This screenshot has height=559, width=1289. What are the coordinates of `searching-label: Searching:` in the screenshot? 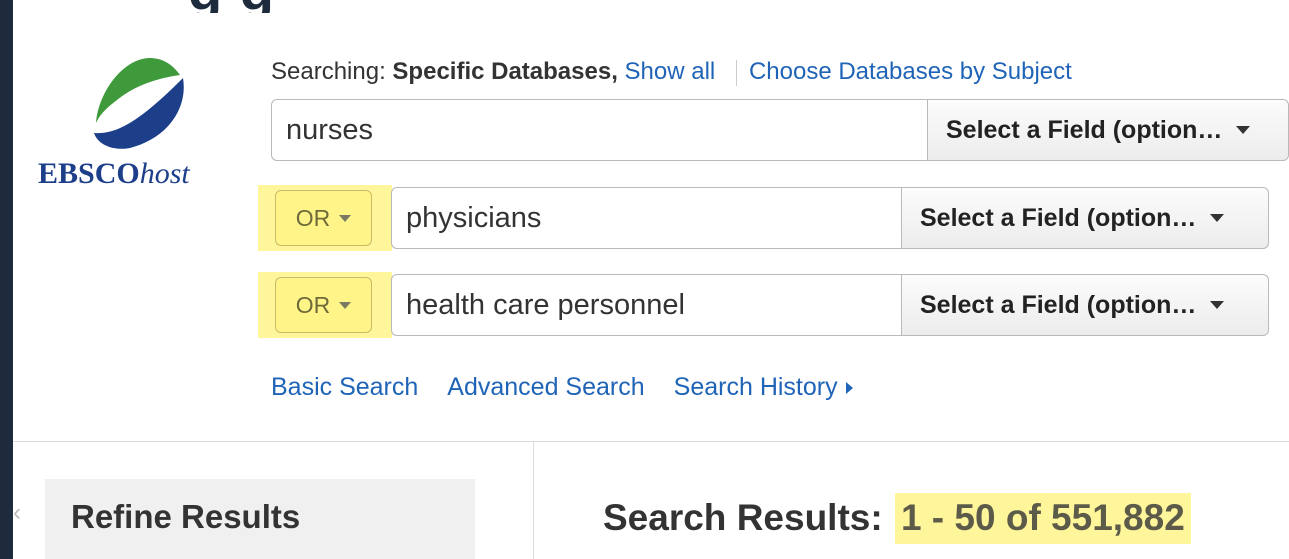 It's located at (328, 71).